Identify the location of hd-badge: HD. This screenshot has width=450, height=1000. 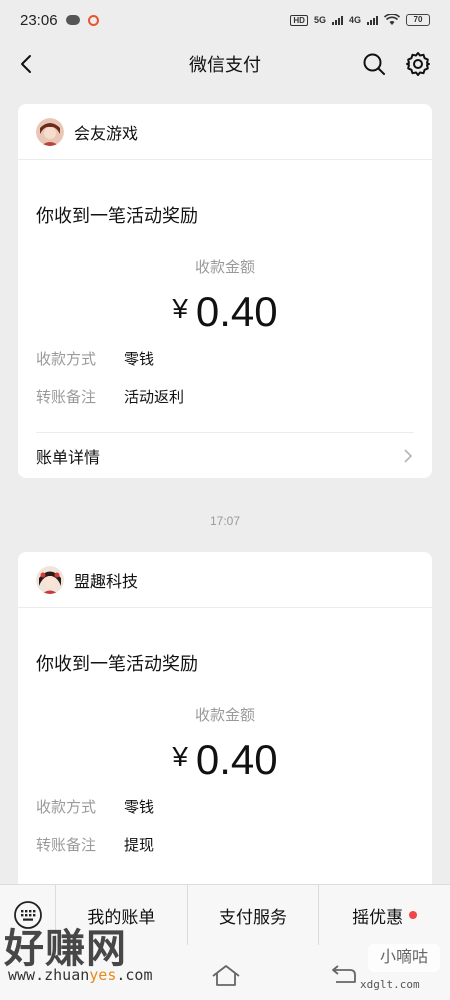
(299, 20).